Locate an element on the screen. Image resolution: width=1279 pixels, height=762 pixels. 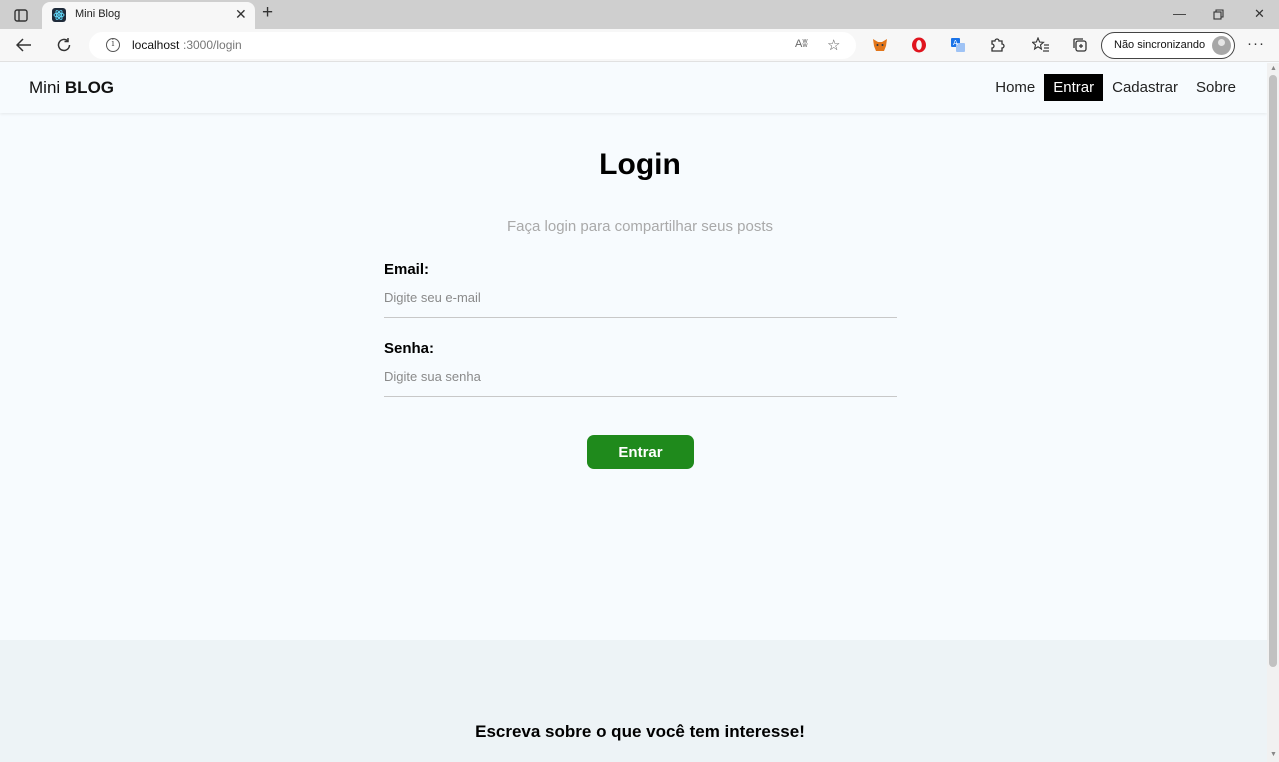
close-window-icon: ✕ is located at coordinates (1259, 14).